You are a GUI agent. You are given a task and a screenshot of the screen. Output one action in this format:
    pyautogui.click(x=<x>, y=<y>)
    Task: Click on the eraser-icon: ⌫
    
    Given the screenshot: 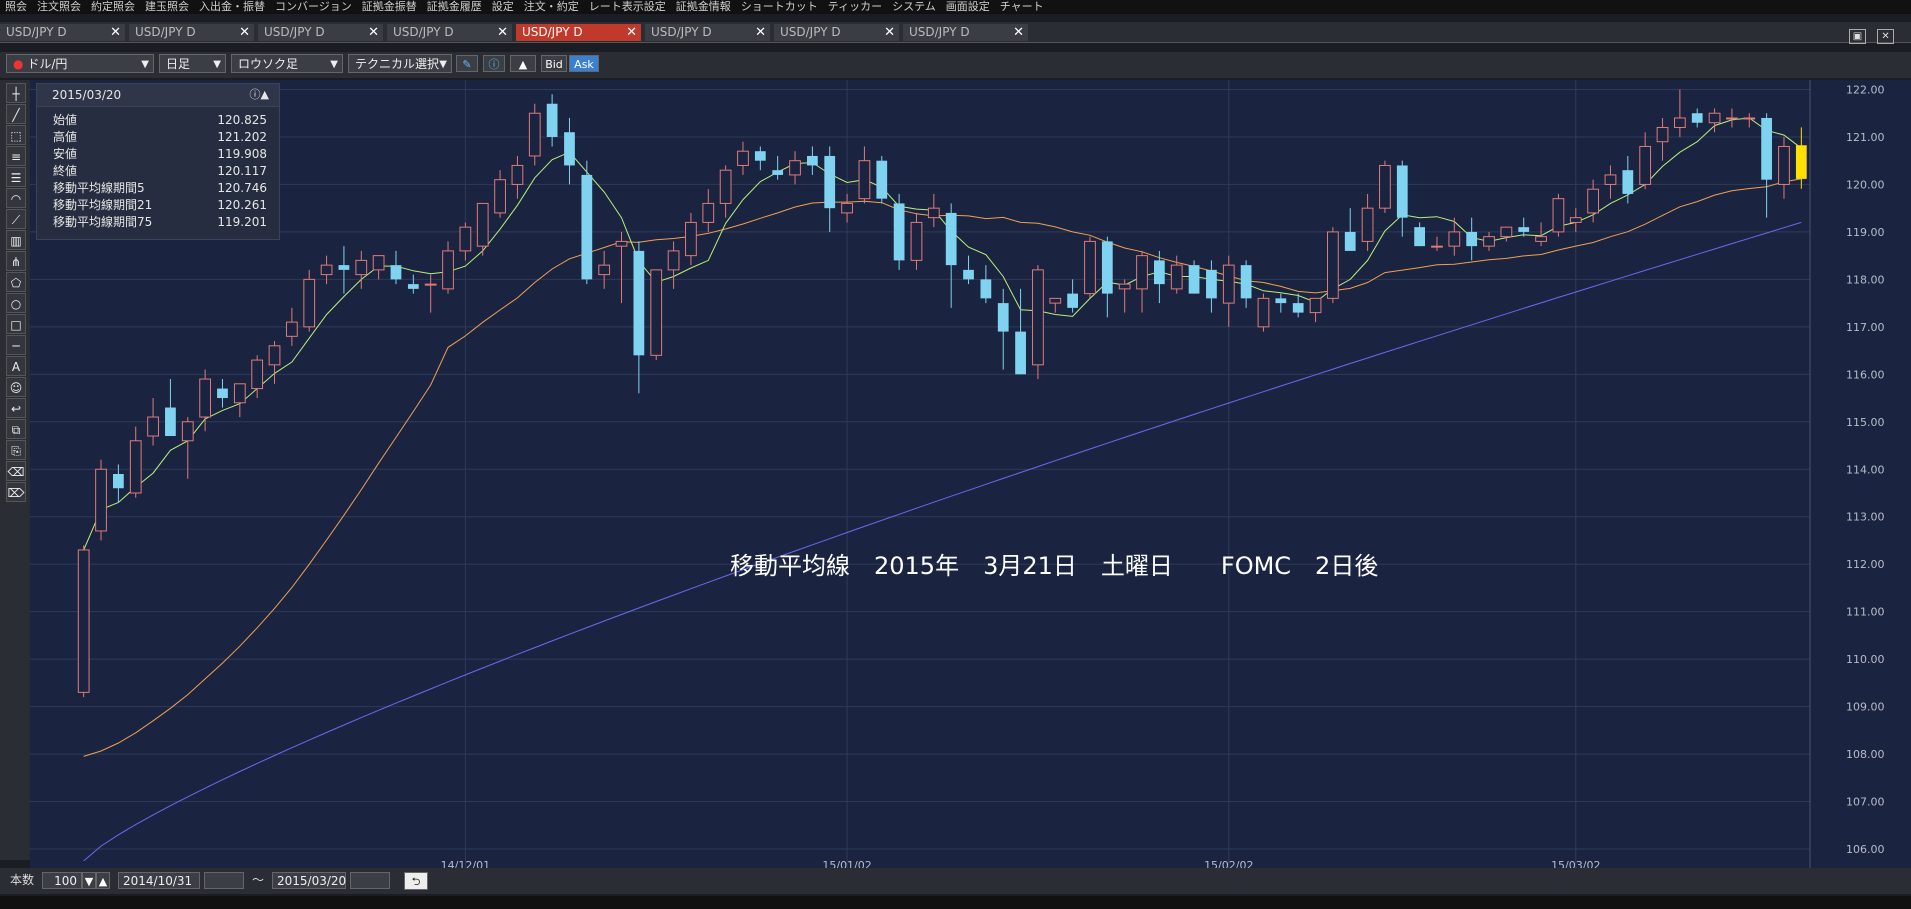 What is the action you would take?
    pyautogui.click(x=16, y=471)
    